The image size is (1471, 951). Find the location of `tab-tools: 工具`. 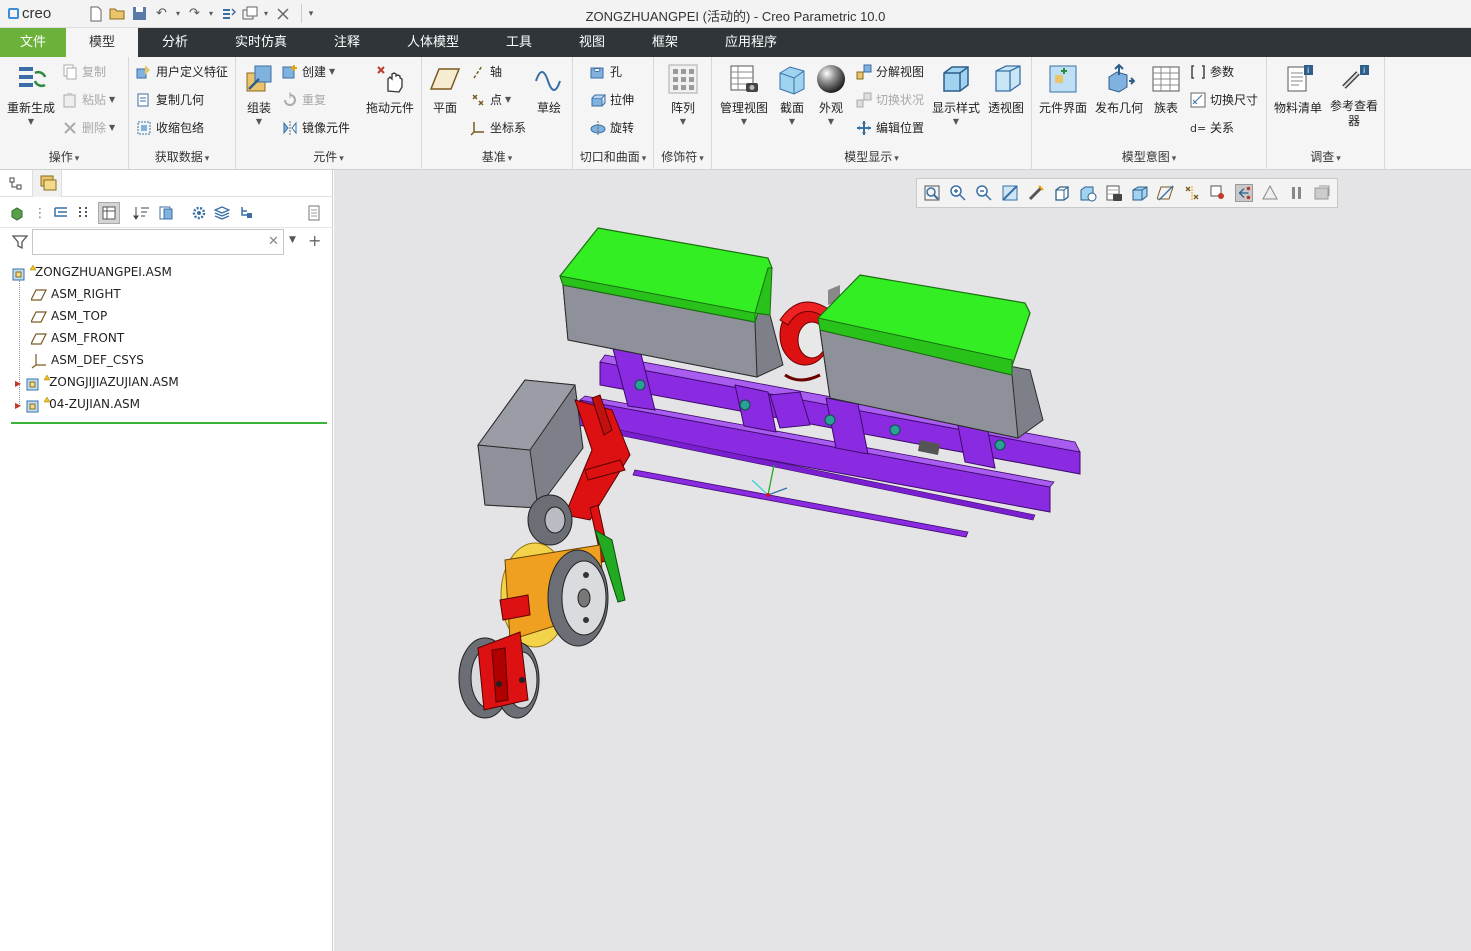

tab-tools: 工具 is located at coordinates (519, 42).